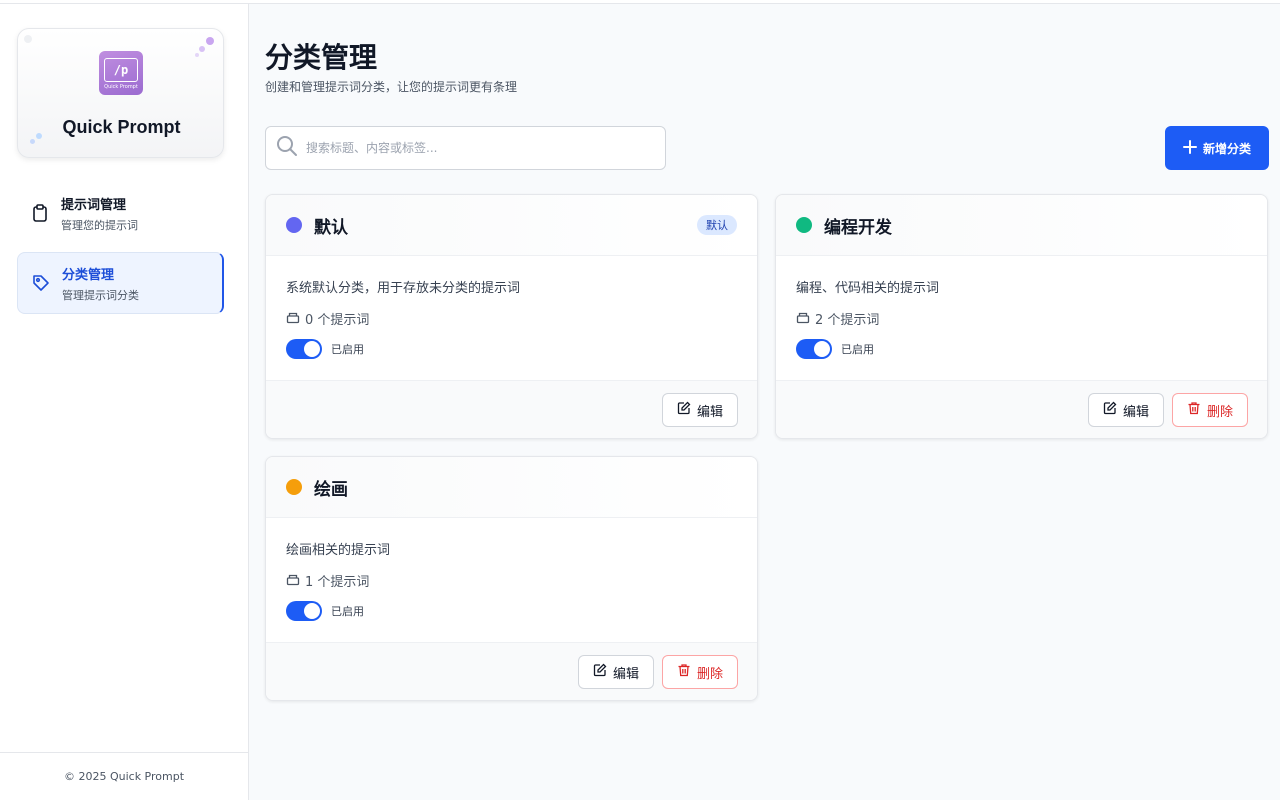  What do you see at coordinates (331, 227) in the screenshot?
I see `category-name: 默认` at bounding box center [331, 227].